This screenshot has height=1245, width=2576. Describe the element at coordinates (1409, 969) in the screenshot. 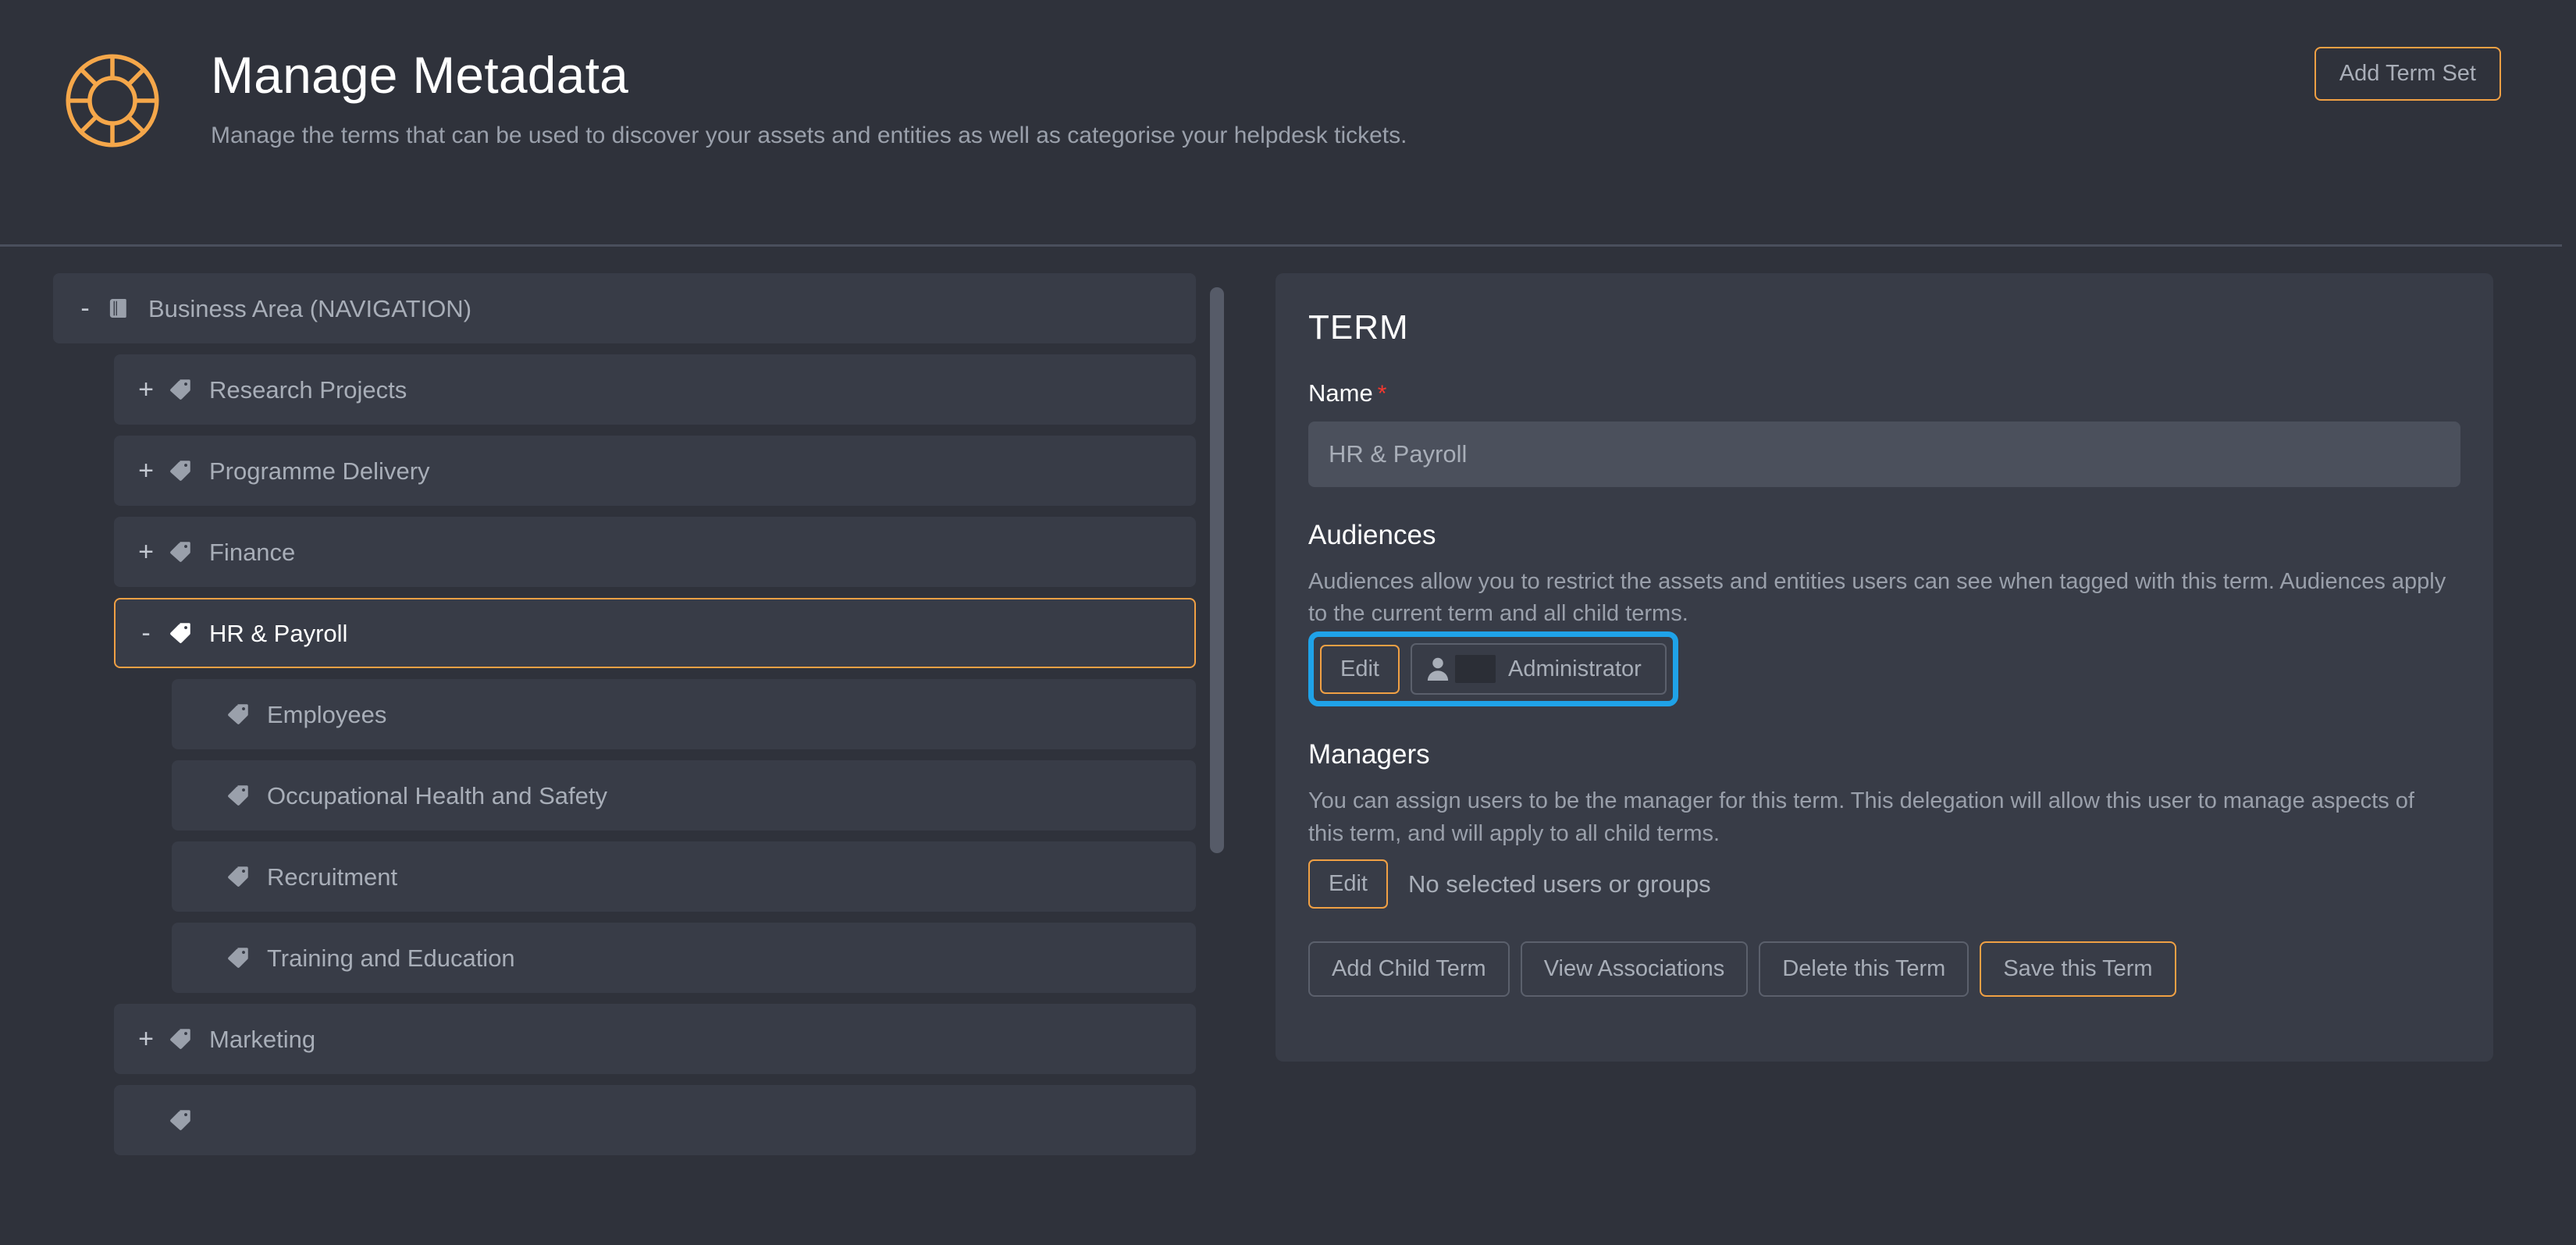

I see `add-child-term-button: Add Child Term` at that location.